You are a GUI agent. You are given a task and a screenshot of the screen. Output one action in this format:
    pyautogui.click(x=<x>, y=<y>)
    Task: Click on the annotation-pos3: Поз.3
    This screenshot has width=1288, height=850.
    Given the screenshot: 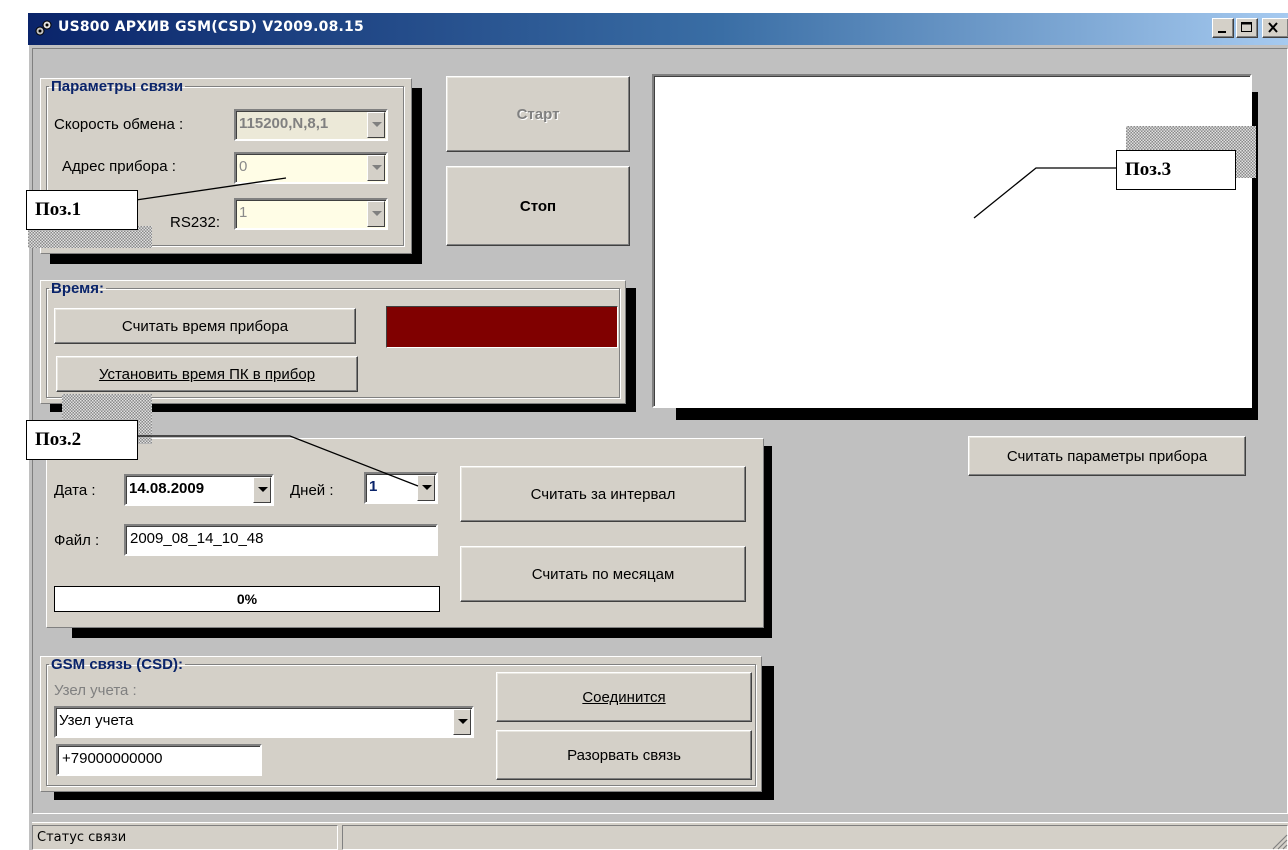 What is the action you would take?
    pyautogui.click(x=1176, y=170)
    